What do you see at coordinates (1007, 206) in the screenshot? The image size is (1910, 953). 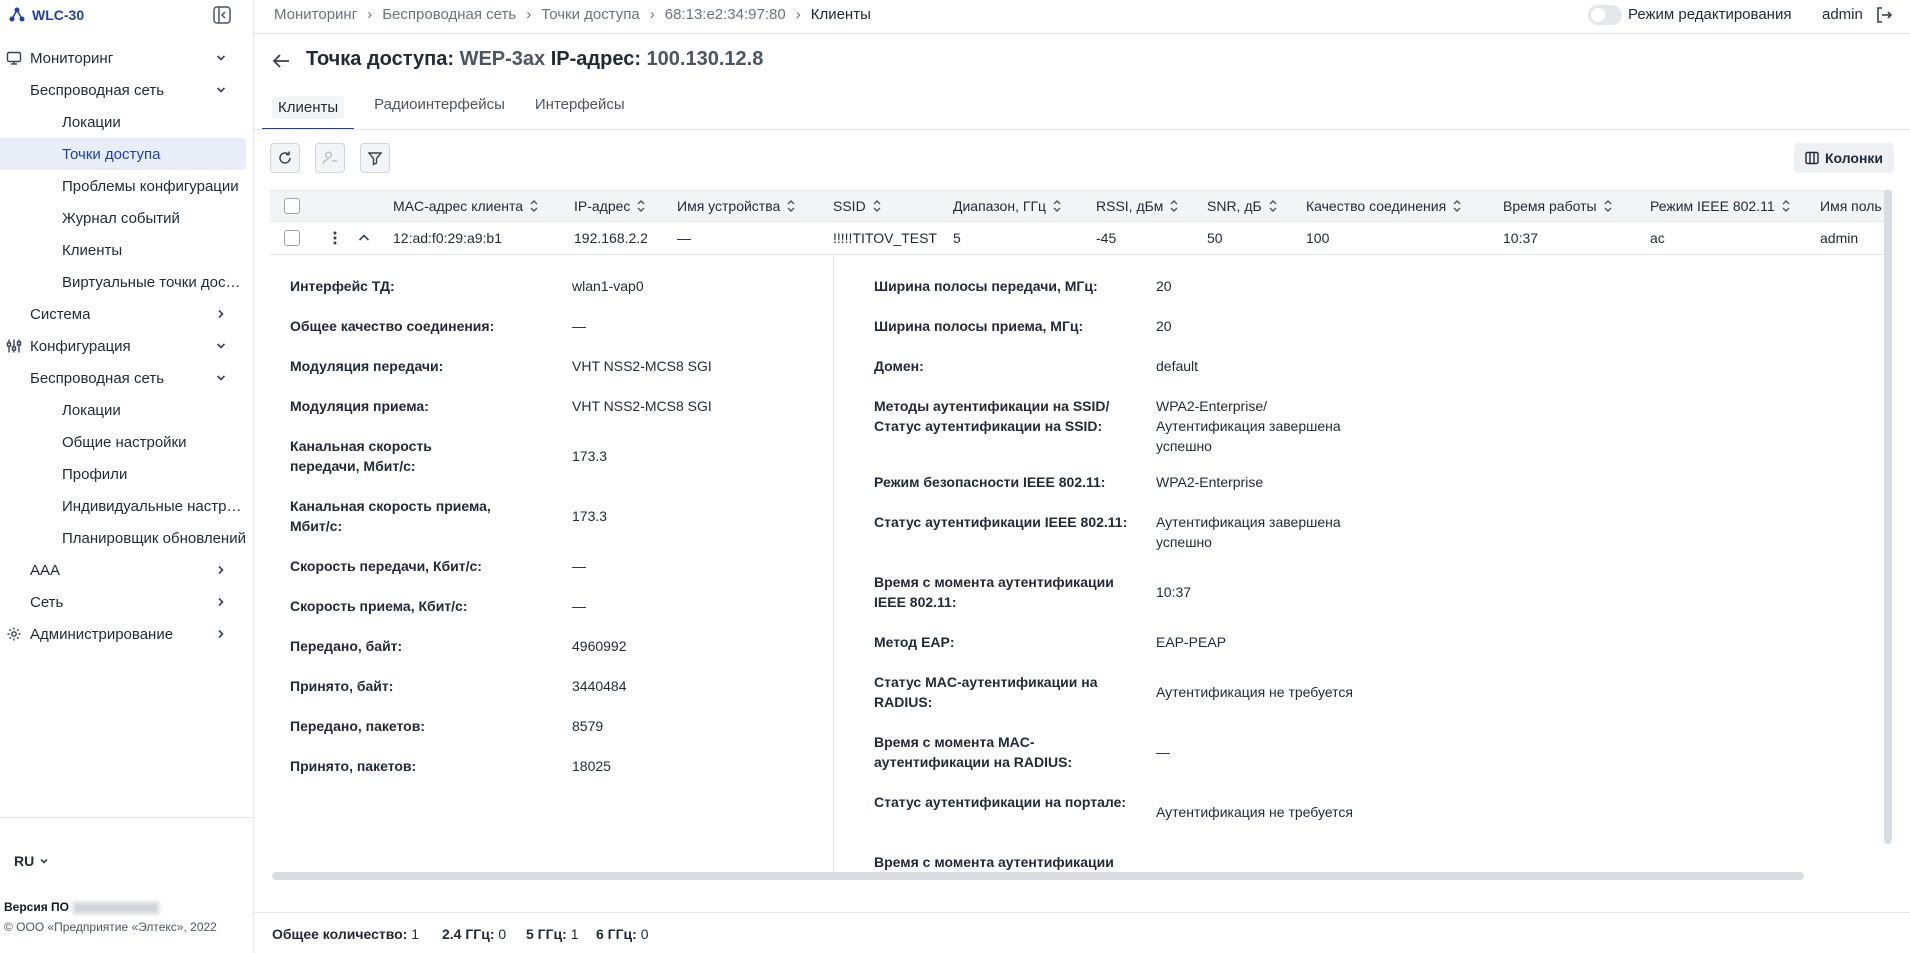 I see `column-header: Диапазон, ГГц` at bounding box center [1007, 206].